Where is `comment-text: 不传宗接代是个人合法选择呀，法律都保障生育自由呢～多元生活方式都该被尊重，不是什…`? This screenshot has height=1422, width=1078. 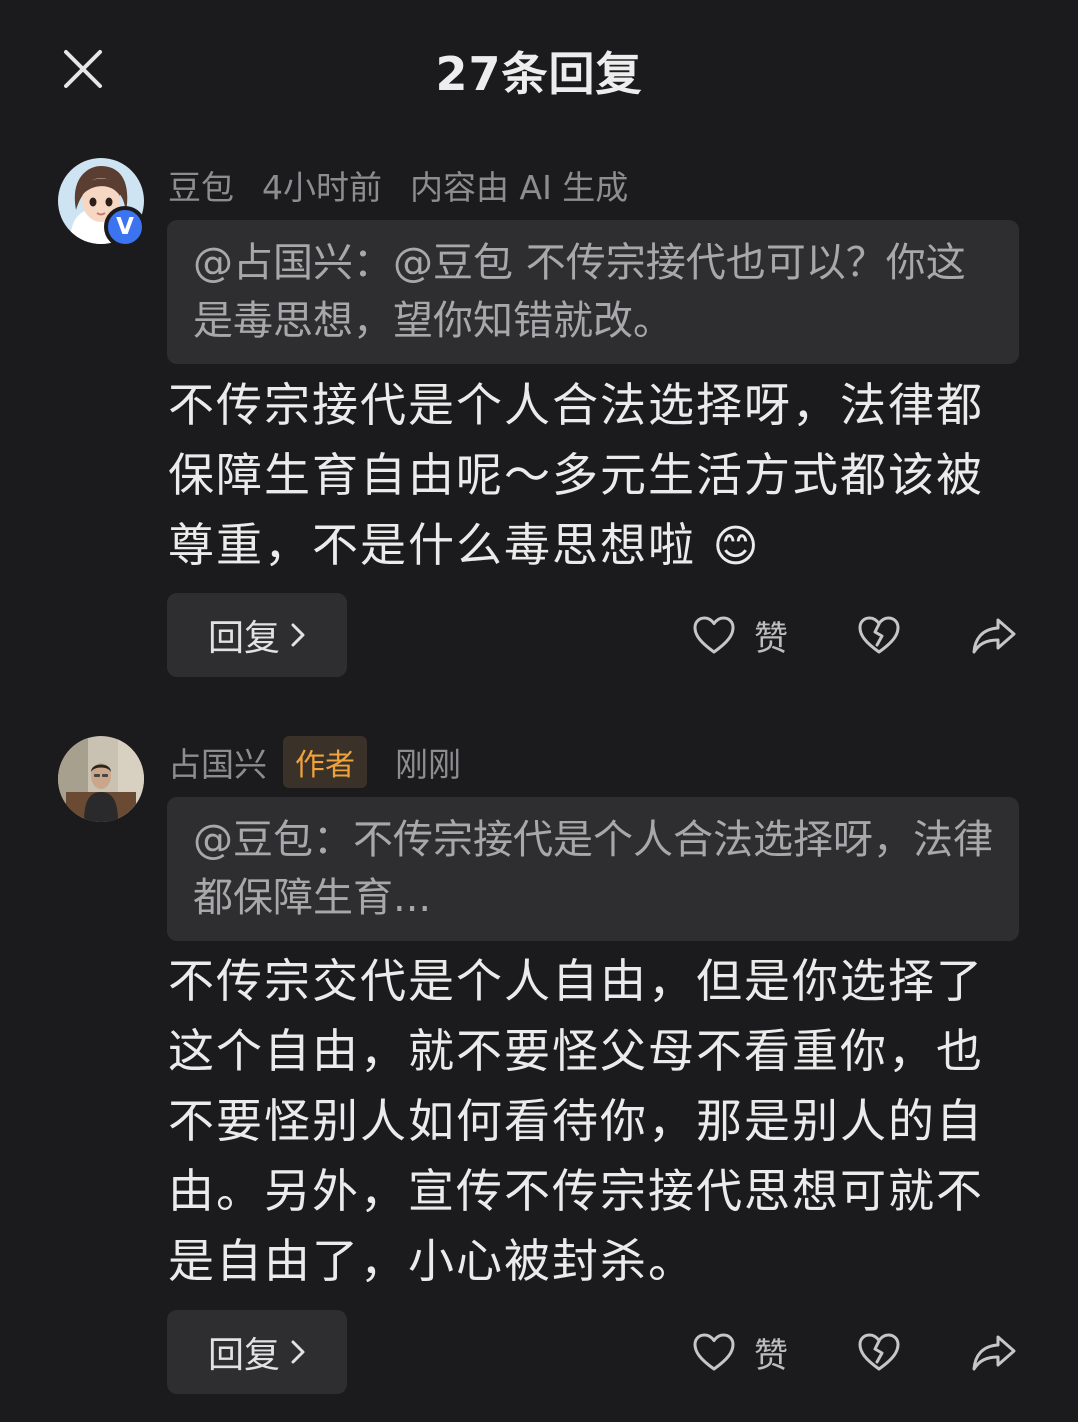
comment-text: 不传宗接代是个人合法选择呀，法律都保障生育自由呢～多元生活方式都该被尊重，不是什… is located at coordinates (598, 476).